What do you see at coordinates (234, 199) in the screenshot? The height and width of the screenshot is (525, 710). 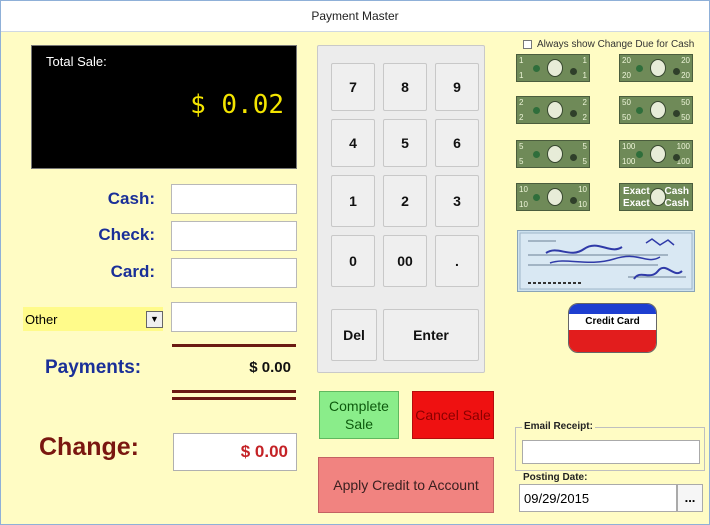 I see `cash-input` at bounding box center [234, 199].